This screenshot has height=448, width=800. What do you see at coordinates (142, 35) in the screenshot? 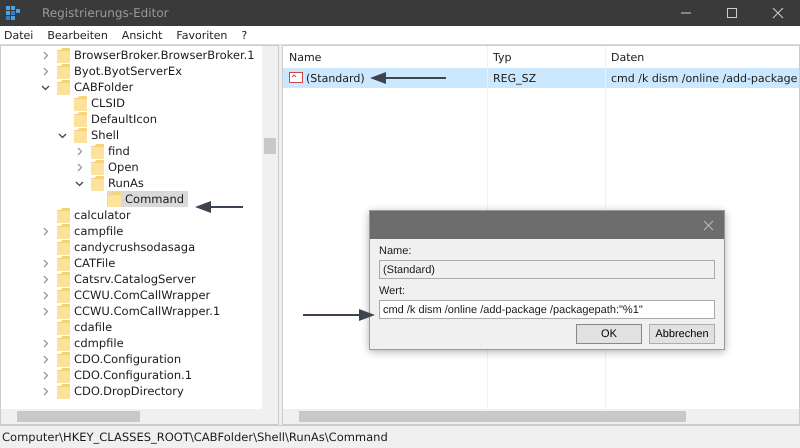
I see `menu-item: Ansicht` at bounding box center [142, 35].